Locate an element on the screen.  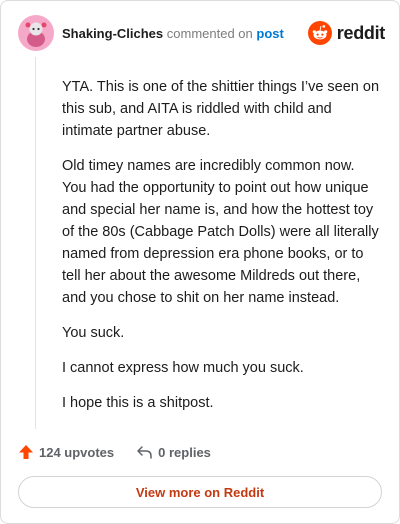
comment-header: Shaking-Cliches commented on post reddit is located at coordinates (201, 35).